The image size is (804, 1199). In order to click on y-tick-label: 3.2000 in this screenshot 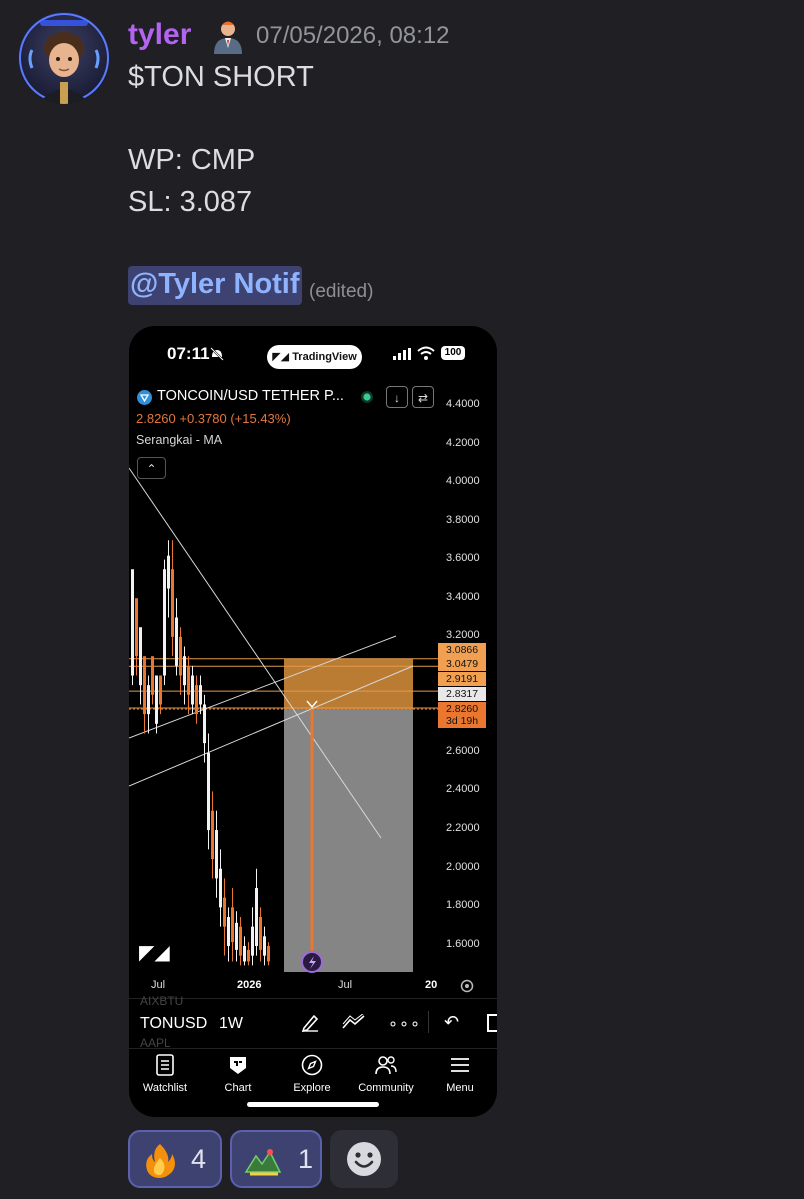, I will do `click(463, 635)`.